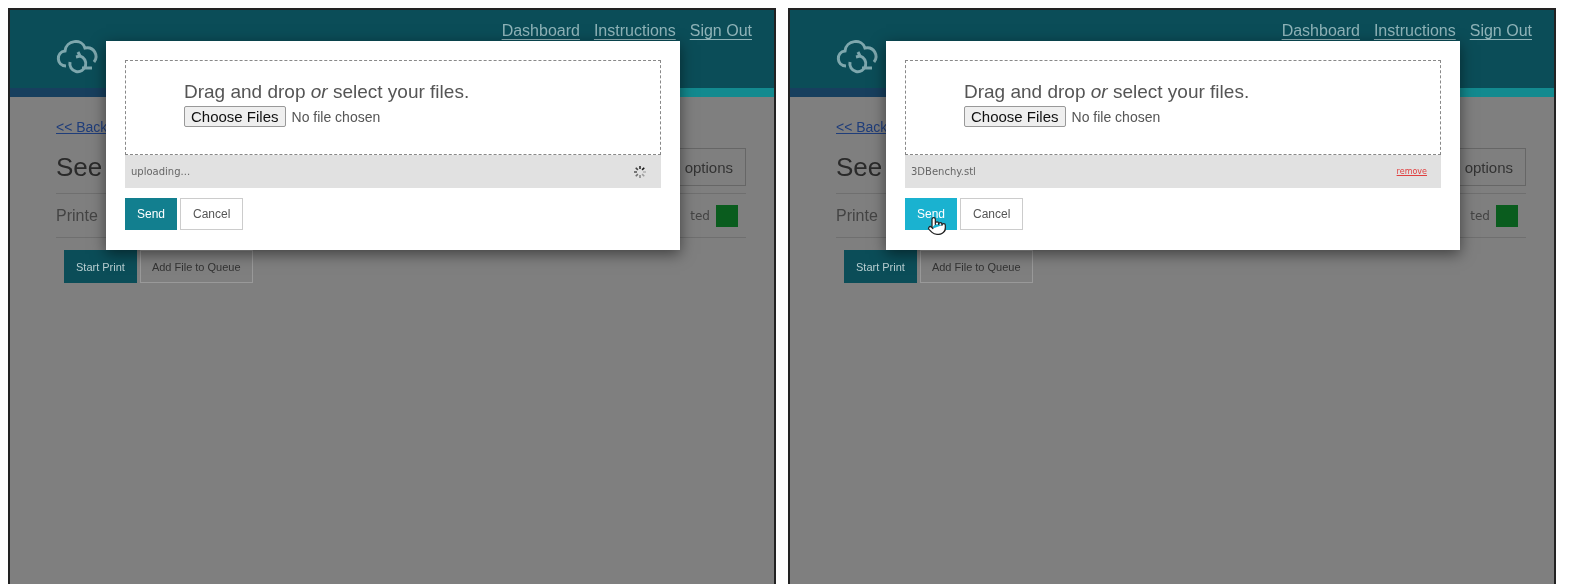 The height and width of the screenshot is (584, 1569). What do you see at coordinates (640, 171) in the screenshot?
I see `loading-spinner-icon` at bounding box center [640, 171].